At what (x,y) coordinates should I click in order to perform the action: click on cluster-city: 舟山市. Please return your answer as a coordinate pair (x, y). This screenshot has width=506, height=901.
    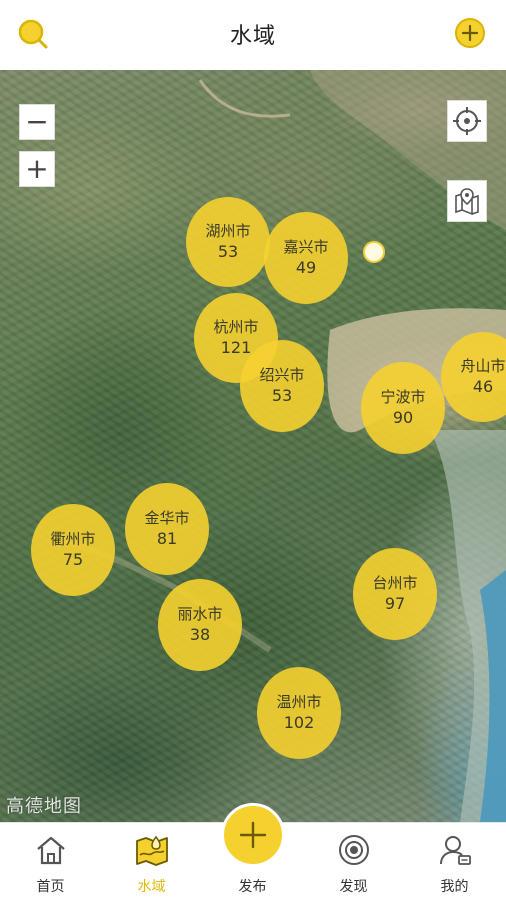
    Looking at the image, I should click on (483, 366).